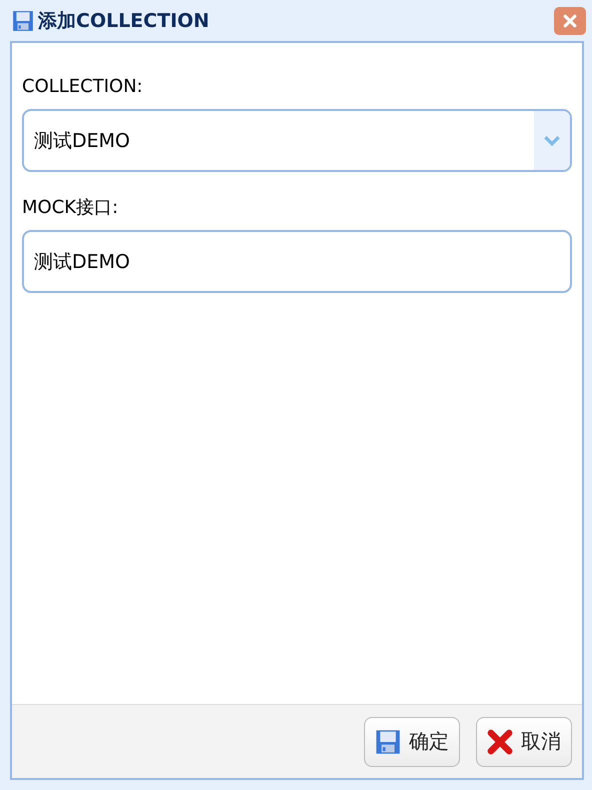 The width and height of the screenshot is (592, 790). Describe the element at coordinates (297, 140) in the screenshot. I see `collection-select: 测试DEMO` at that location.